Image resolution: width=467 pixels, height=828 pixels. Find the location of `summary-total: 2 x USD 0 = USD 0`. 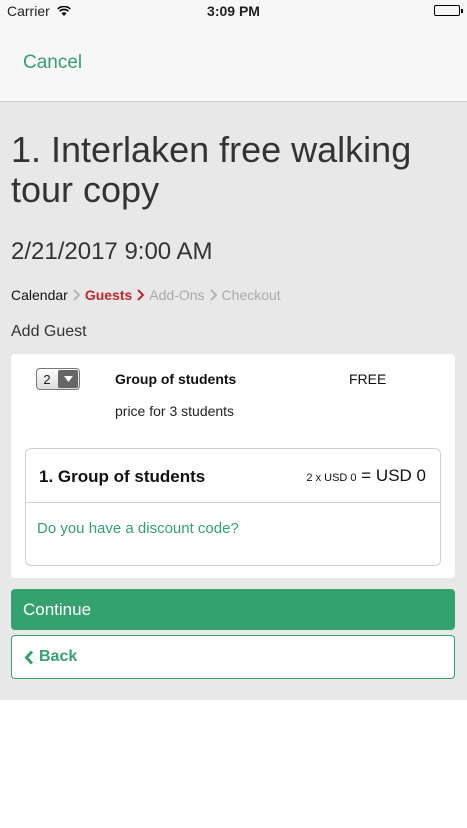

summary-total: 2 x USD 0 = USD 0 is located at coordinates (366, 476).